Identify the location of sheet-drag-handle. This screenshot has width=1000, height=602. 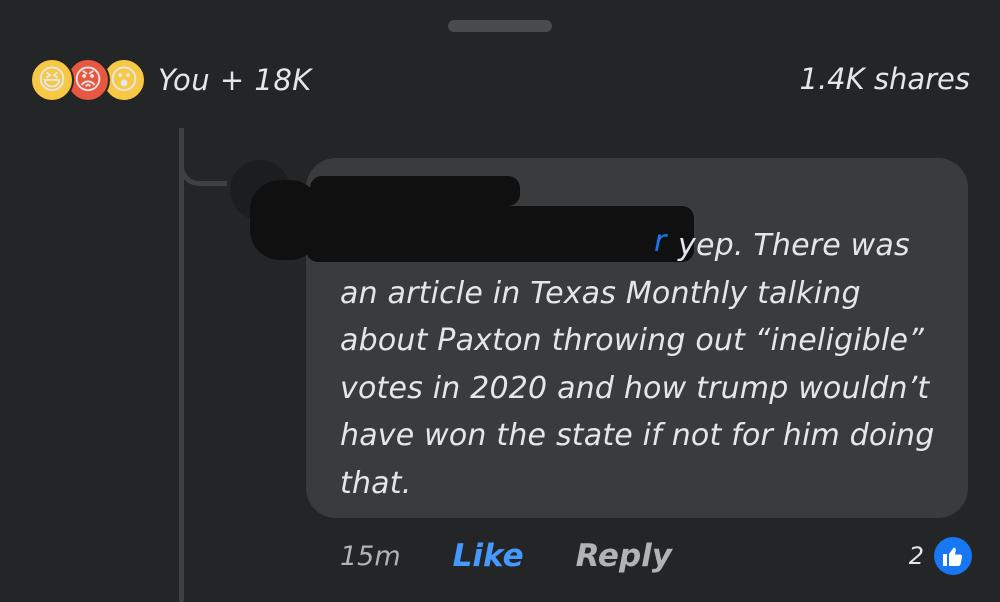
(500, 26).